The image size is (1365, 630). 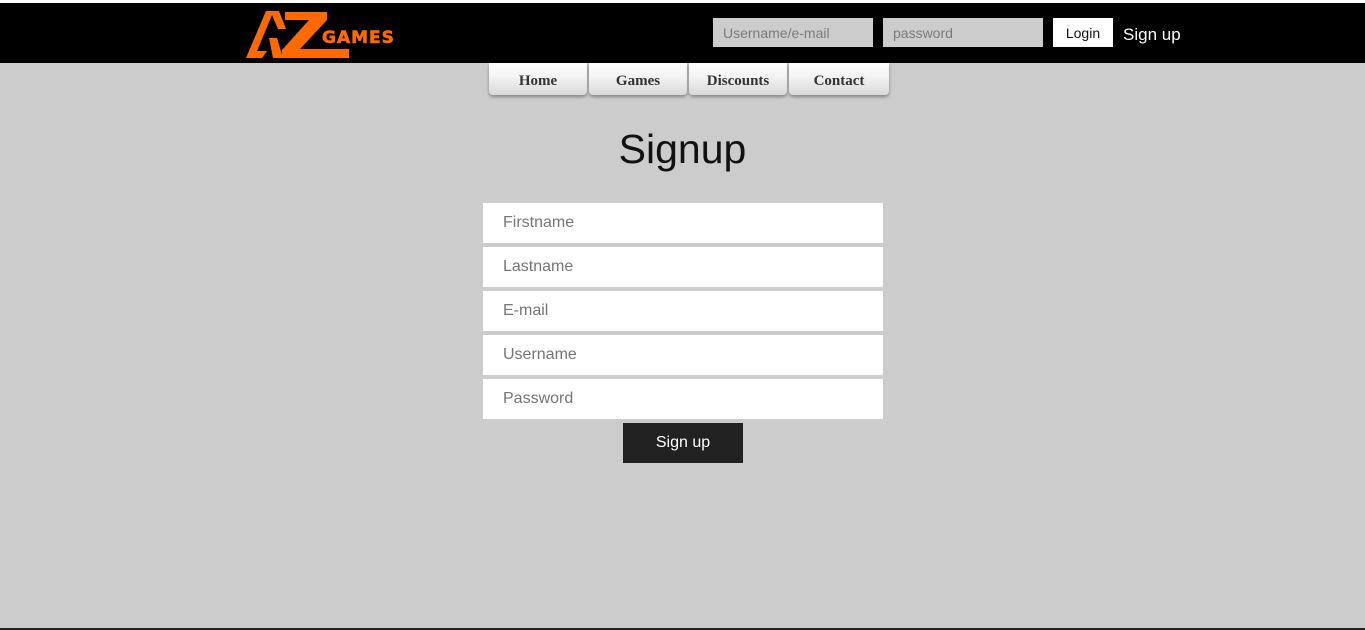 What do you see at coordinates (638, 79) in the screenshot?
I see `nav-tab-games: Games` at bounding box center [638, 79].